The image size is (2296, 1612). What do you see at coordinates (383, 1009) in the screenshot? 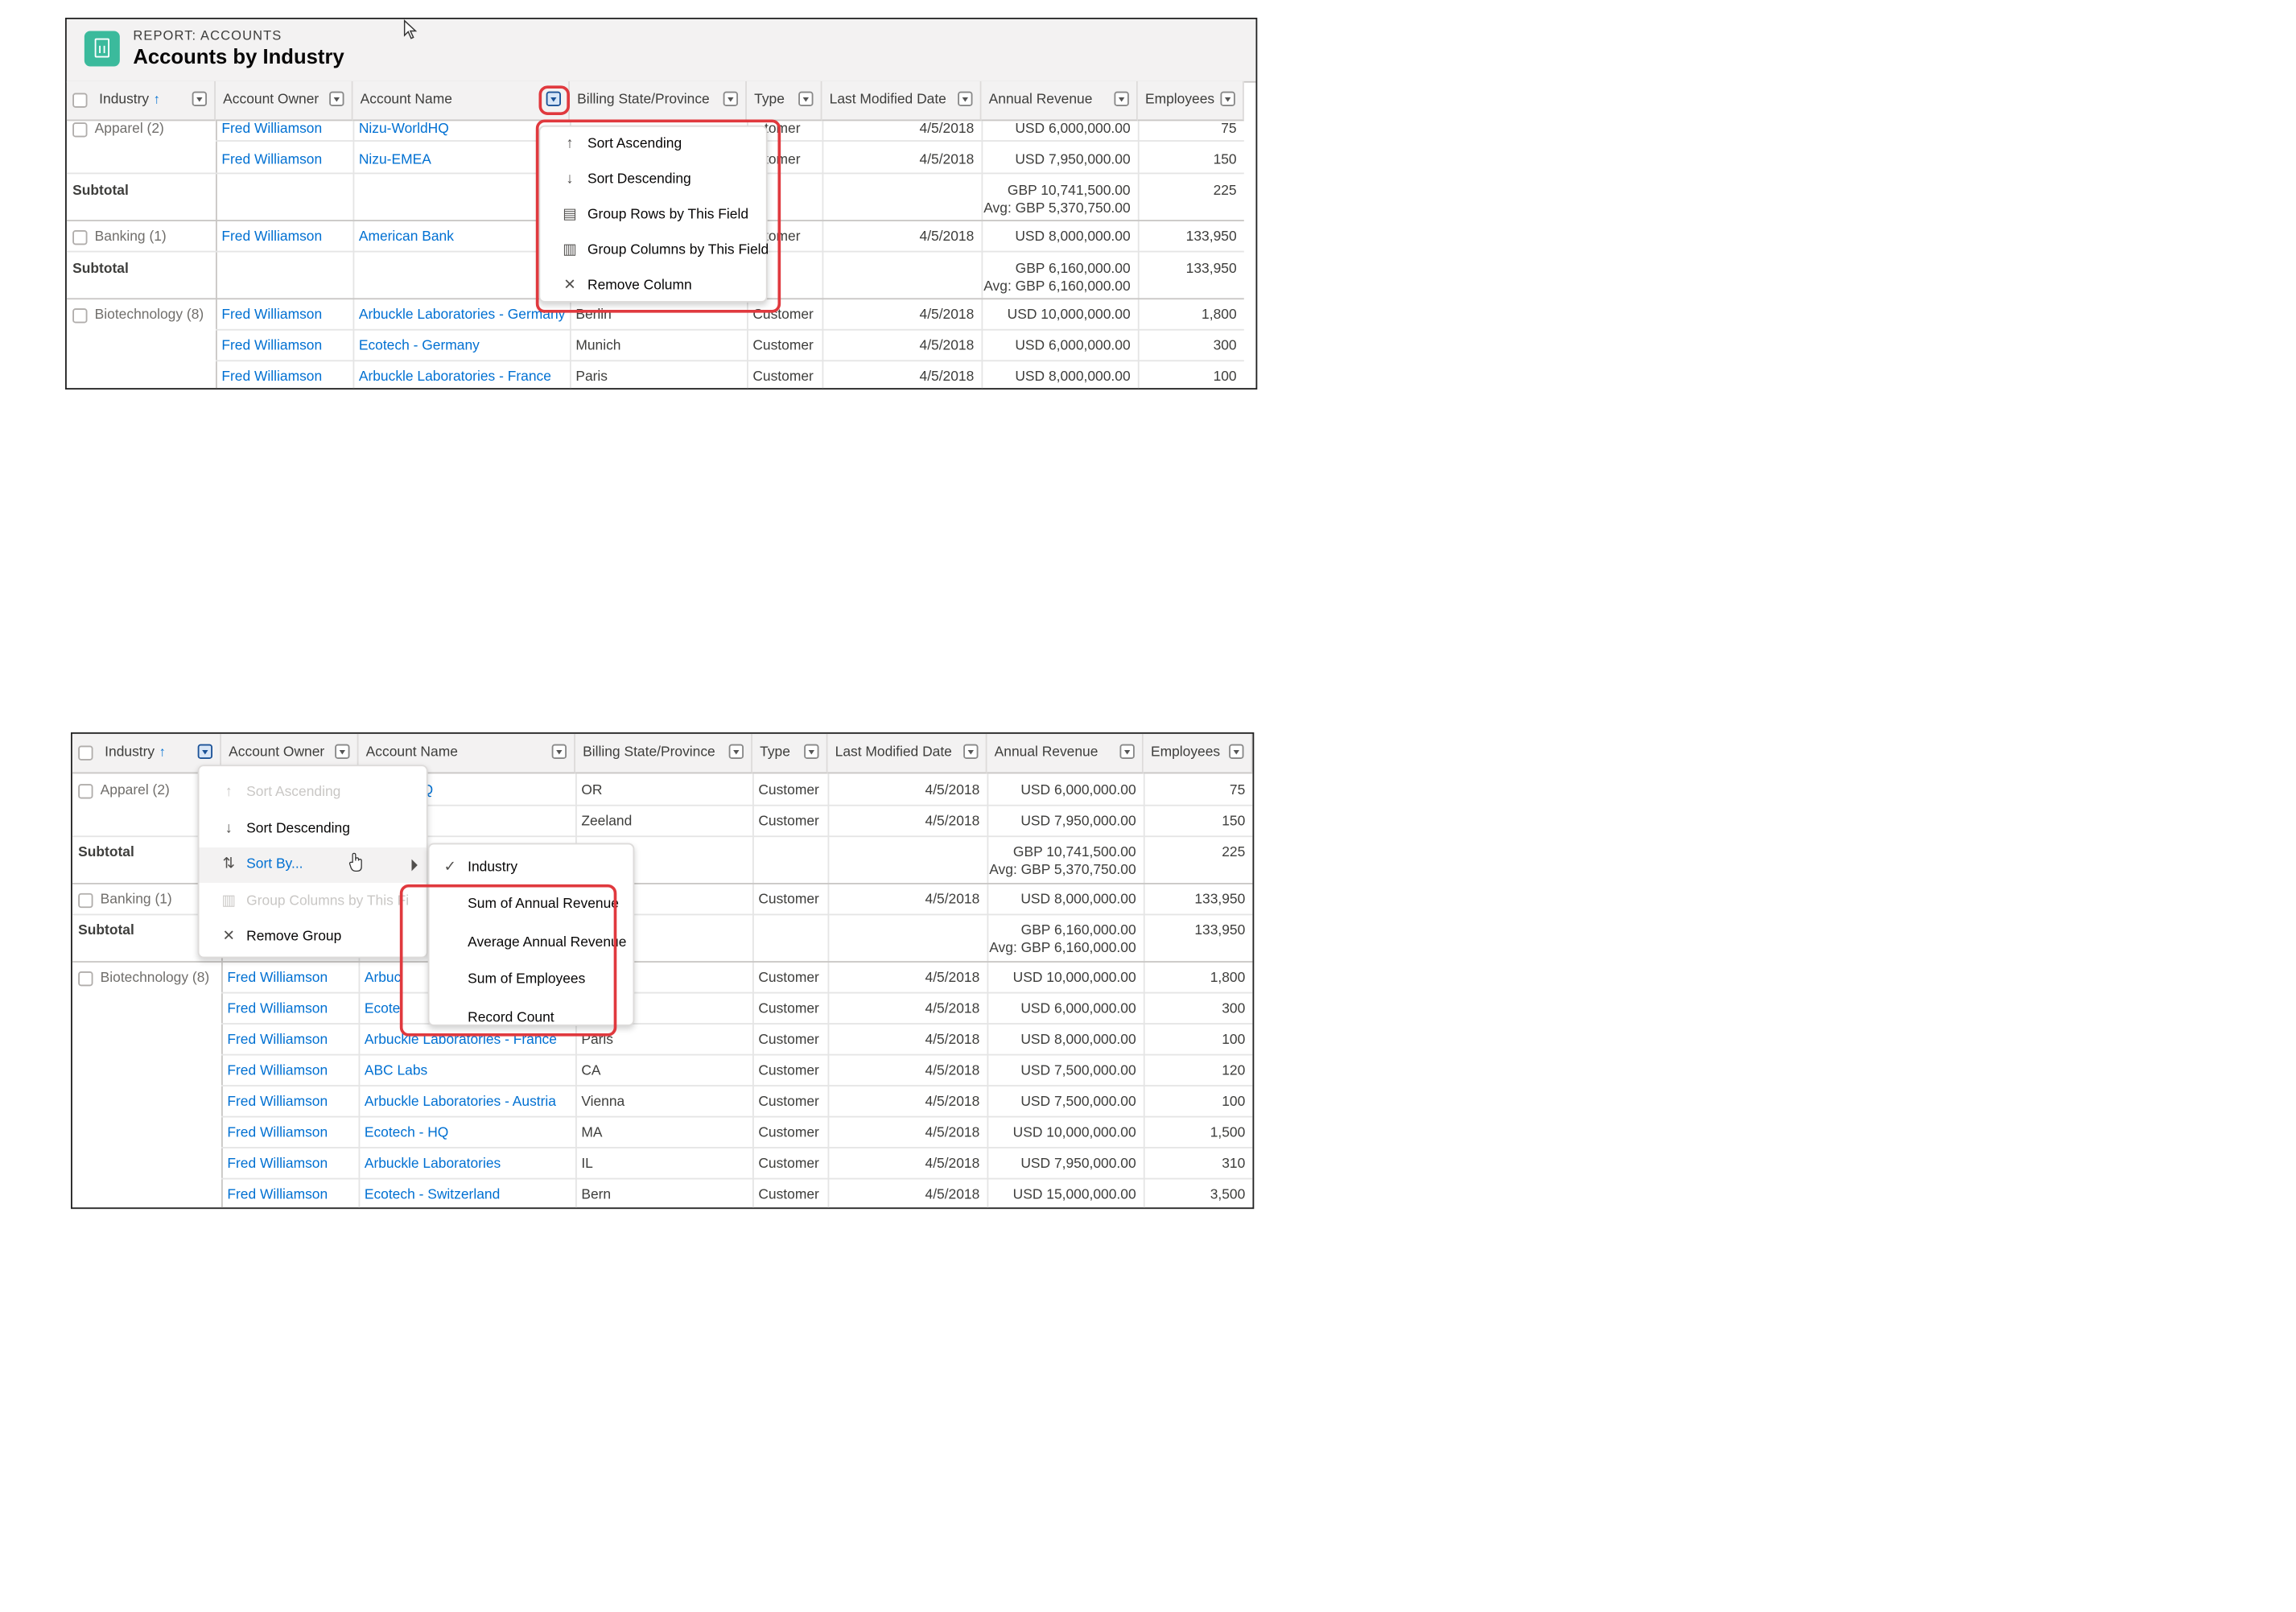
I see `account-name-link-partial: Ecote` at bounding box center [383, 1009].